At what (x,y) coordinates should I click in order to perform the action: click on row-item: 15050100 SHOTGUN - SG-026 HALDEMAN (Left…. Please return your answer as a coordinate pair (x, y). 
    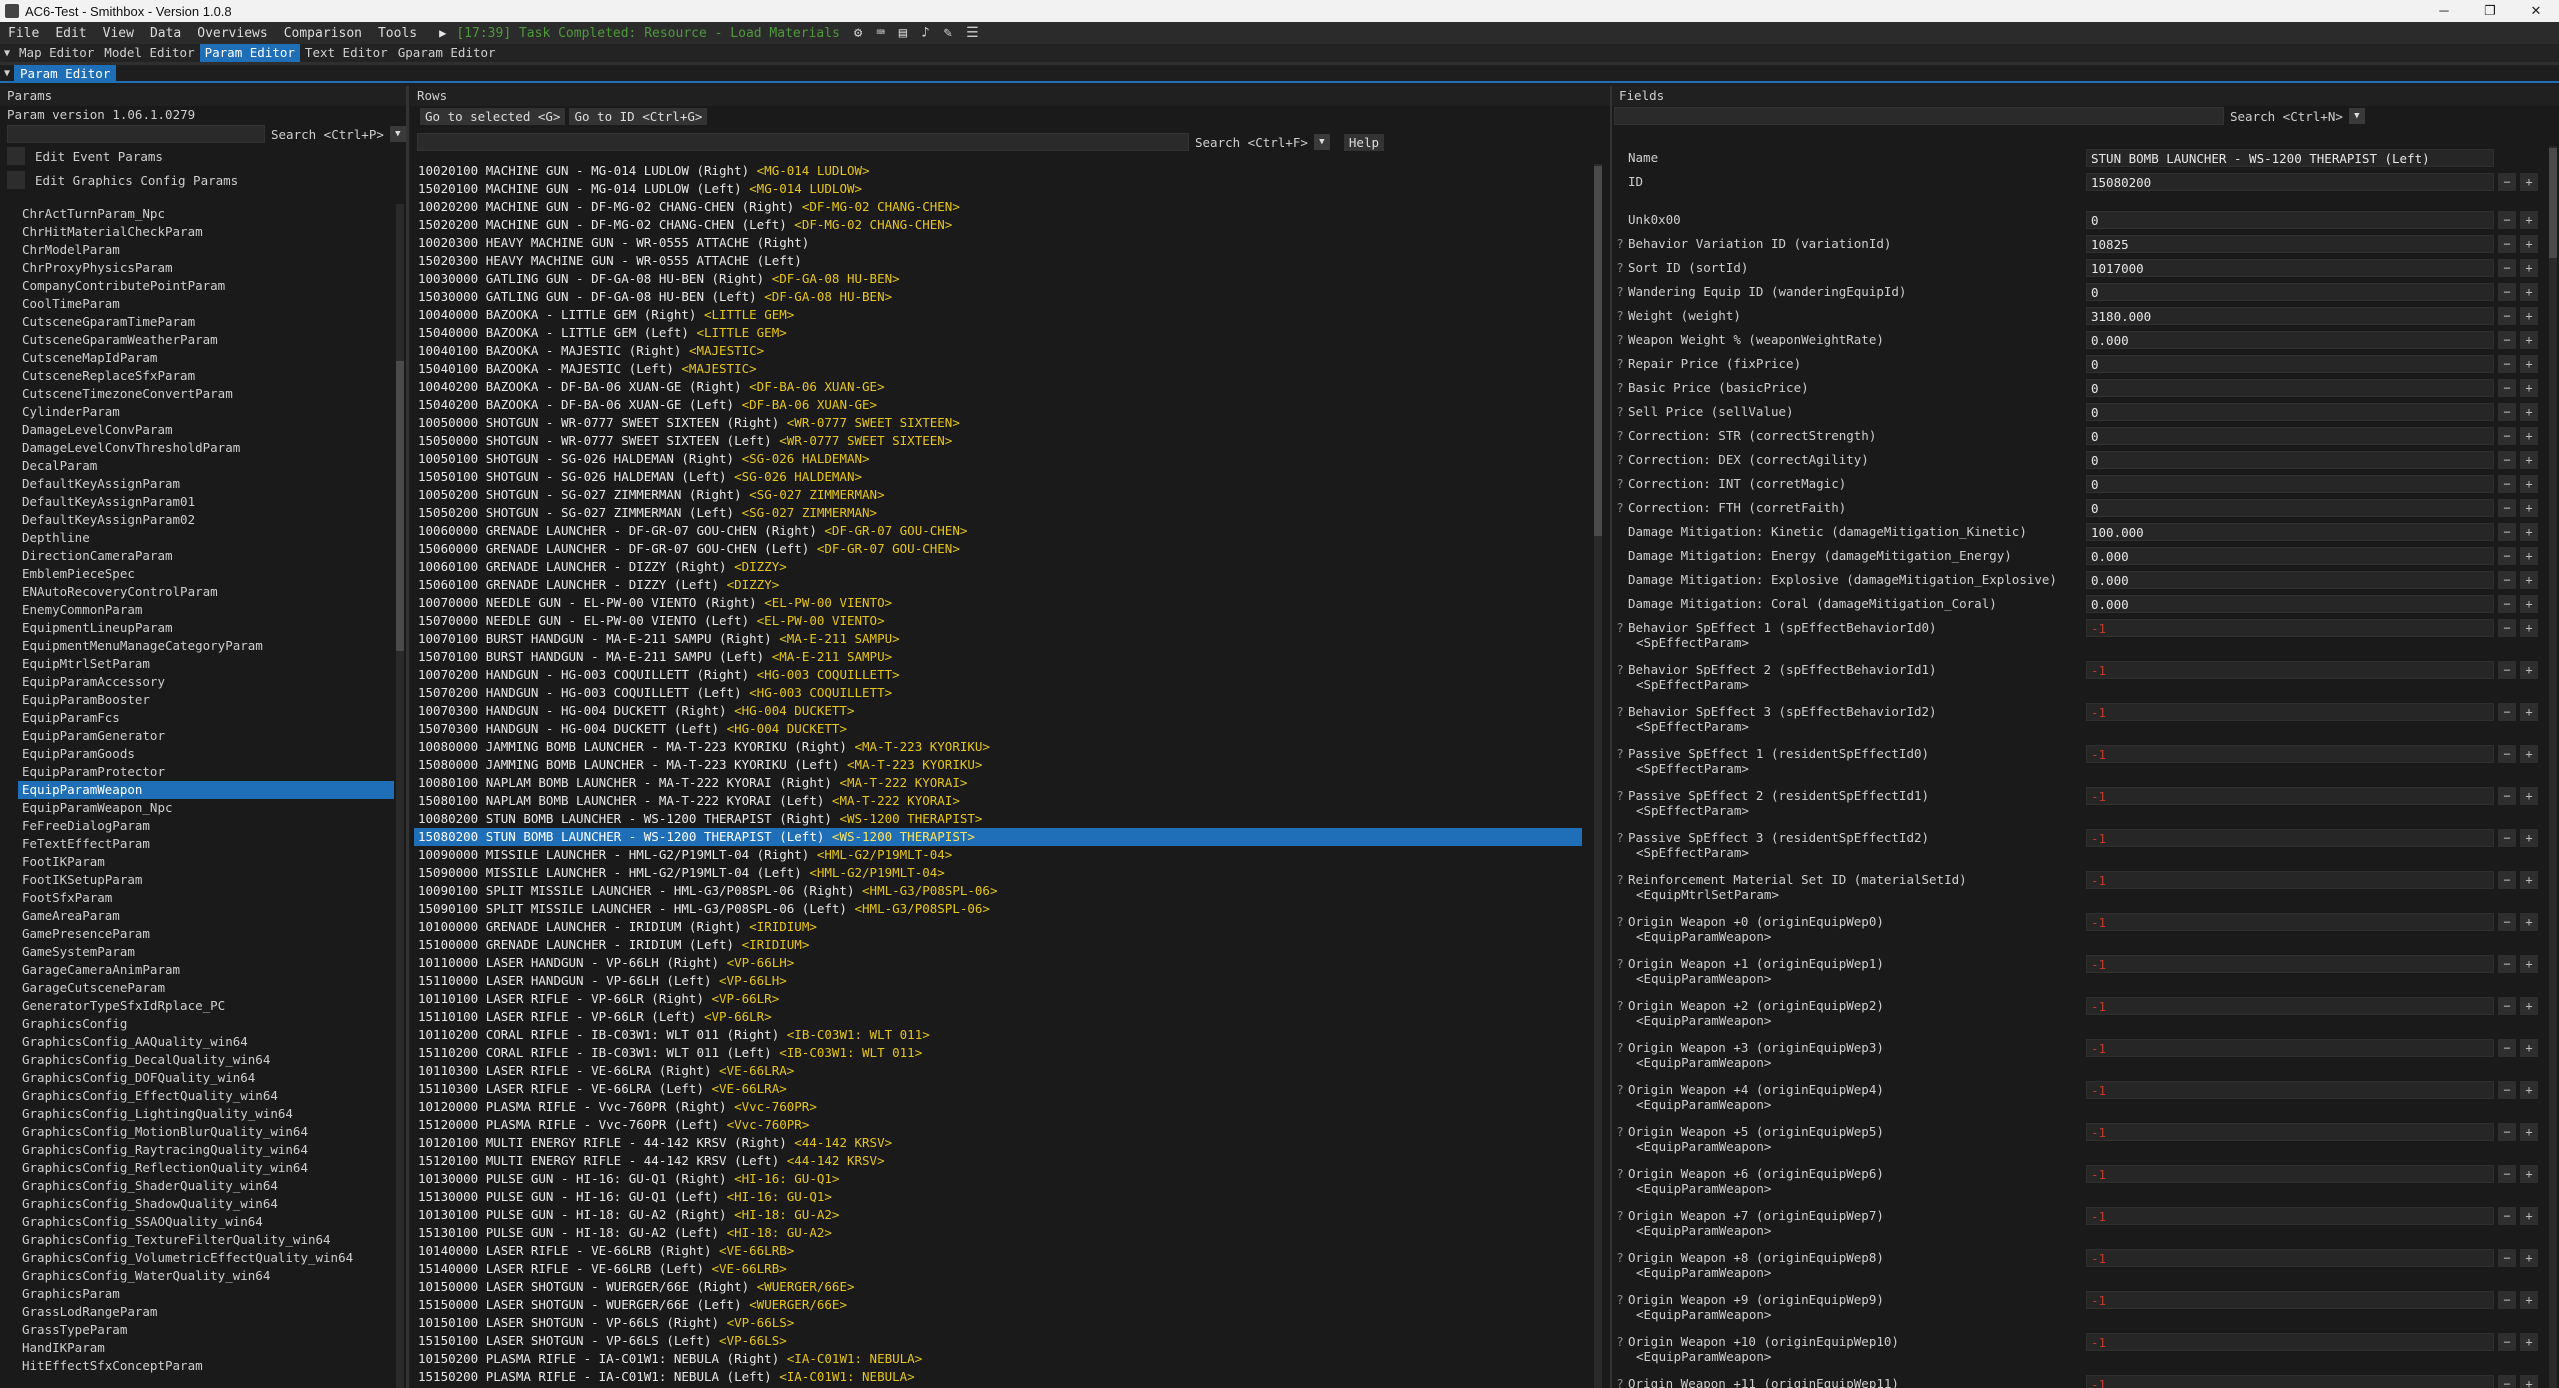
    Looking at the image, I should click on (998, 477).